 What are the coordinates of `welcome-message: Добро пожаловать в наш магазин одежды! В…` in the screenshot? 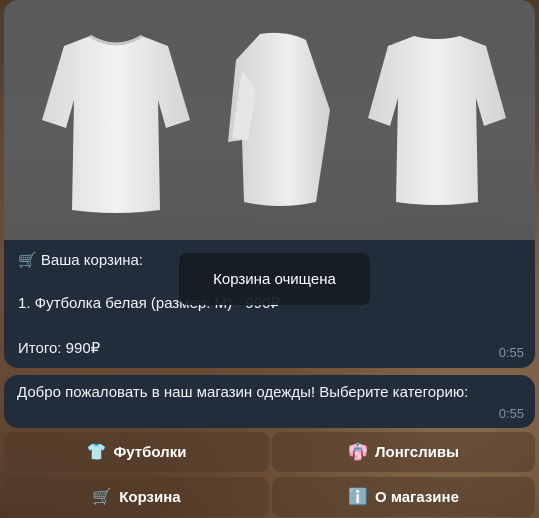 It's located at (269, 401).